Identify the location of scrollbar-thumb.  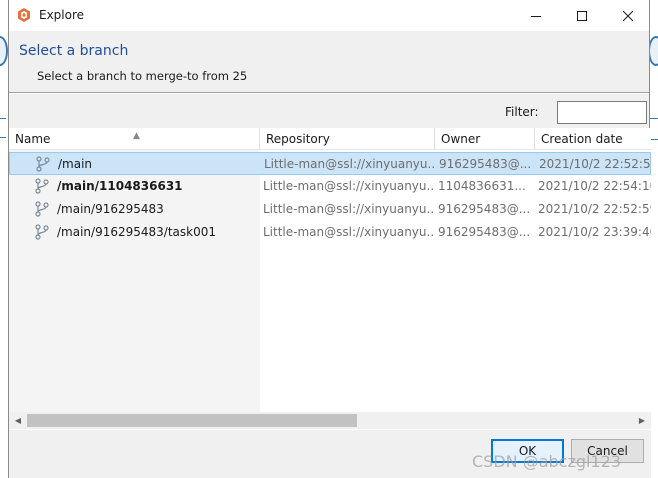
(192, 420).